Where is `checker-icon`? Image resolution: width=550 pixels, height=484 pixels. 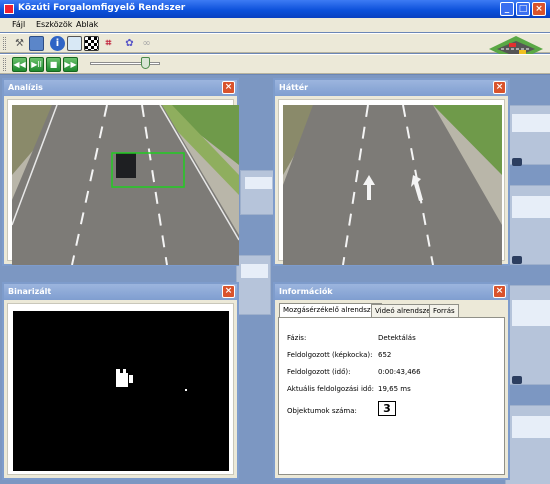
checker-icon is located at coordinates (91, 43).